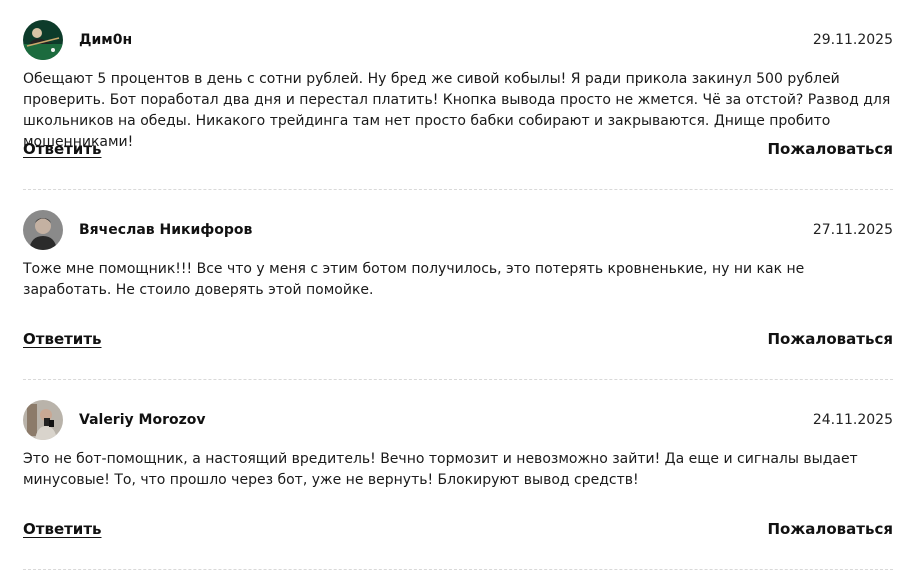 Image resolution: width=908 pixels, height=587 pixels. I want to click on comment-date: 27.11.2025, so click(852, 230).